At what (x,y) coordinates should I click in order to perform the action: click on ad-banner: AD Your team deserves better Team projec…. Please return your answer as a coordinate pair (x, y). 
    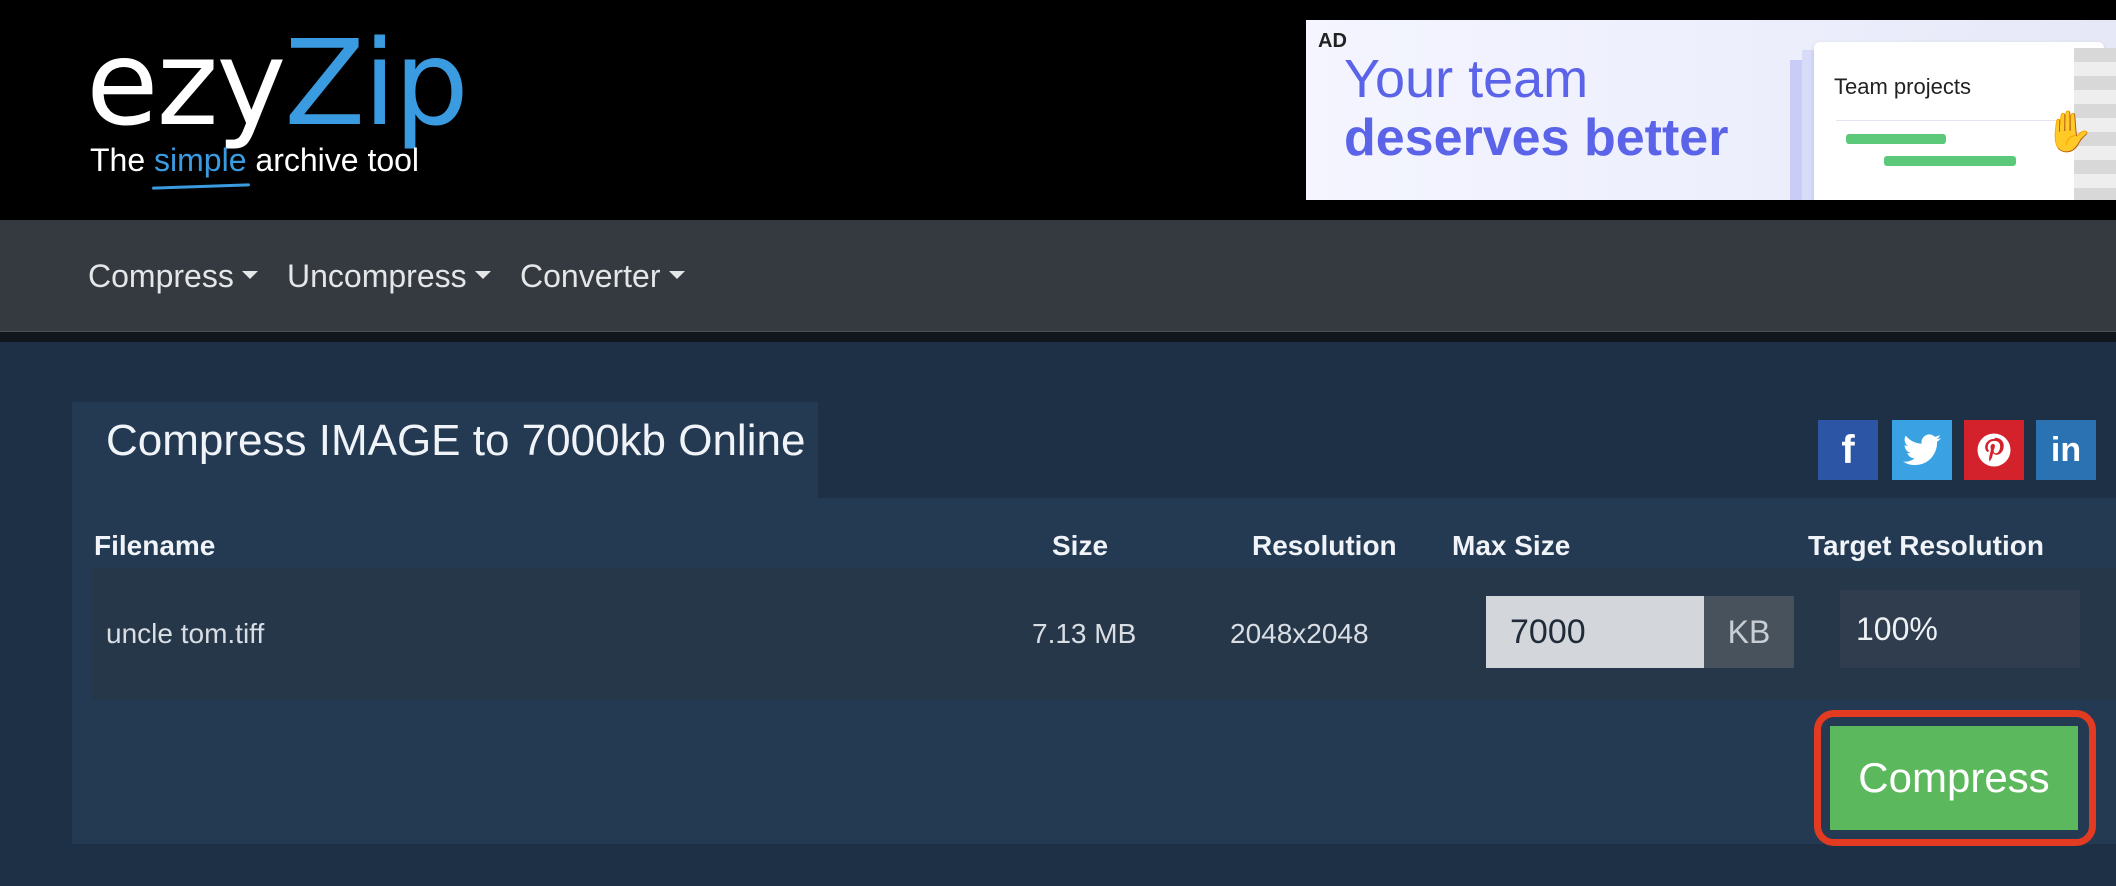
    Looking at the image, I should click on (1711, 110).